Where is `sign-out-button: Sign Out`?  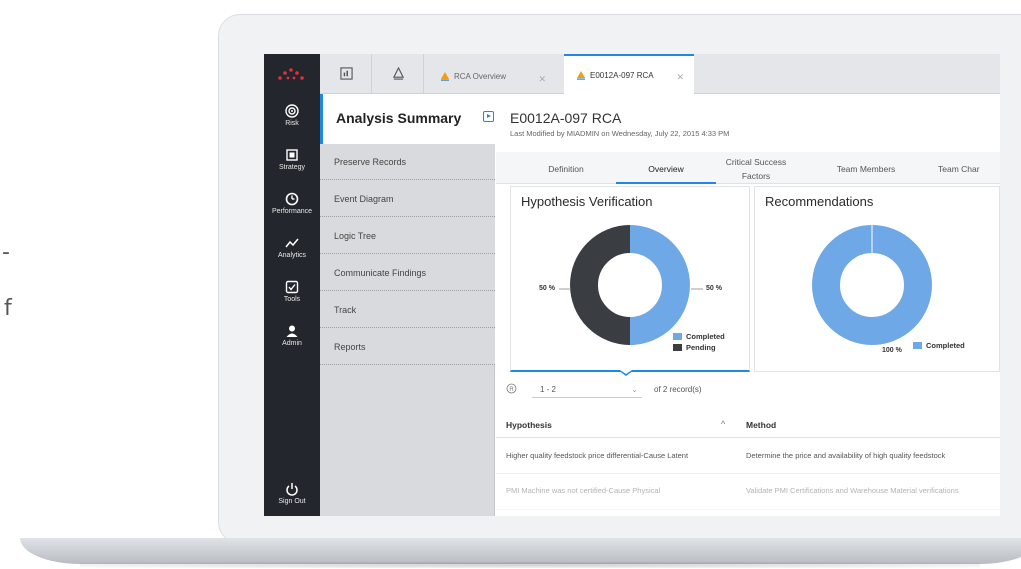 sign-out-button: Sign Out is located at coordinates (292, 493).